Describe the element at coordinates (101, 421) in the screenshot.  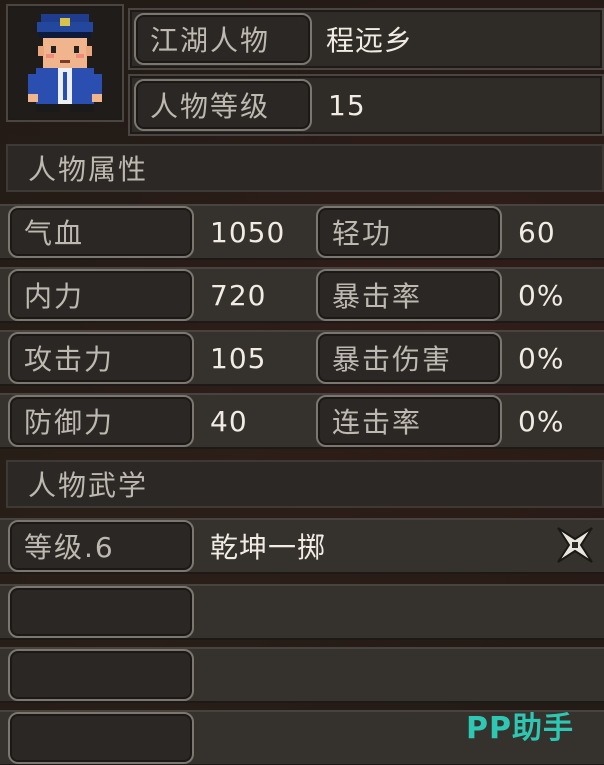
I see `attr-defense-label: 防御力` at that location.